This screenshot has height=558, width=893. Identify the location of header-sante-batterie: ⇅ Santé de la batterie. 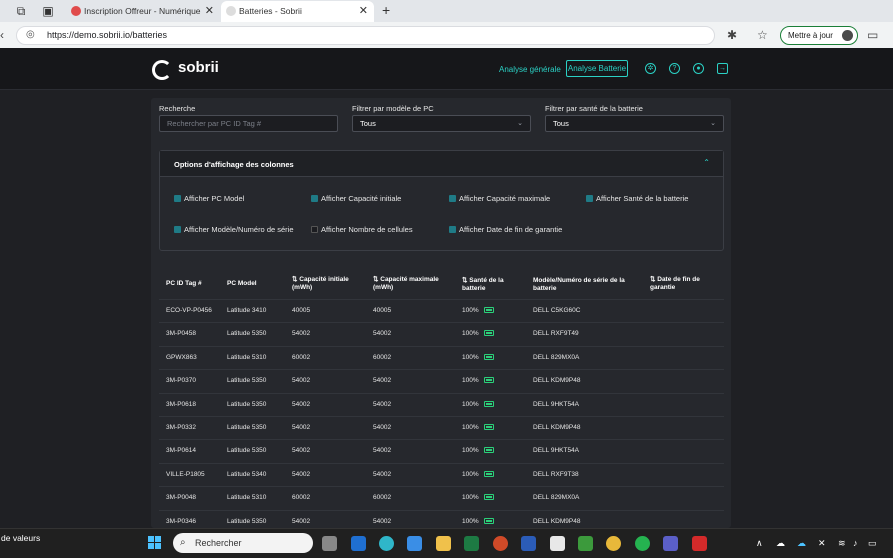
(493, 285).